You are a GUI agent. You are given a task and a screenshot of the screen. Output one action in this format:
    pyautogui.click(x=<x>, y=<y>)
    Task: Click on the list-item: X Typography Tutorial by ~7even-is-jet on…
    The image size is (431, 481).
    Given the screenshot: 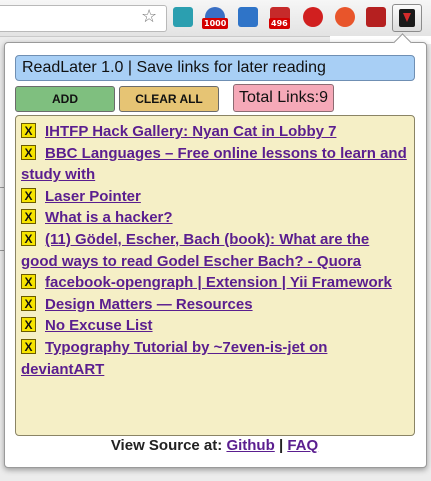 What is the action you would take?
    pyautogui.click(x=215, y=358)
    